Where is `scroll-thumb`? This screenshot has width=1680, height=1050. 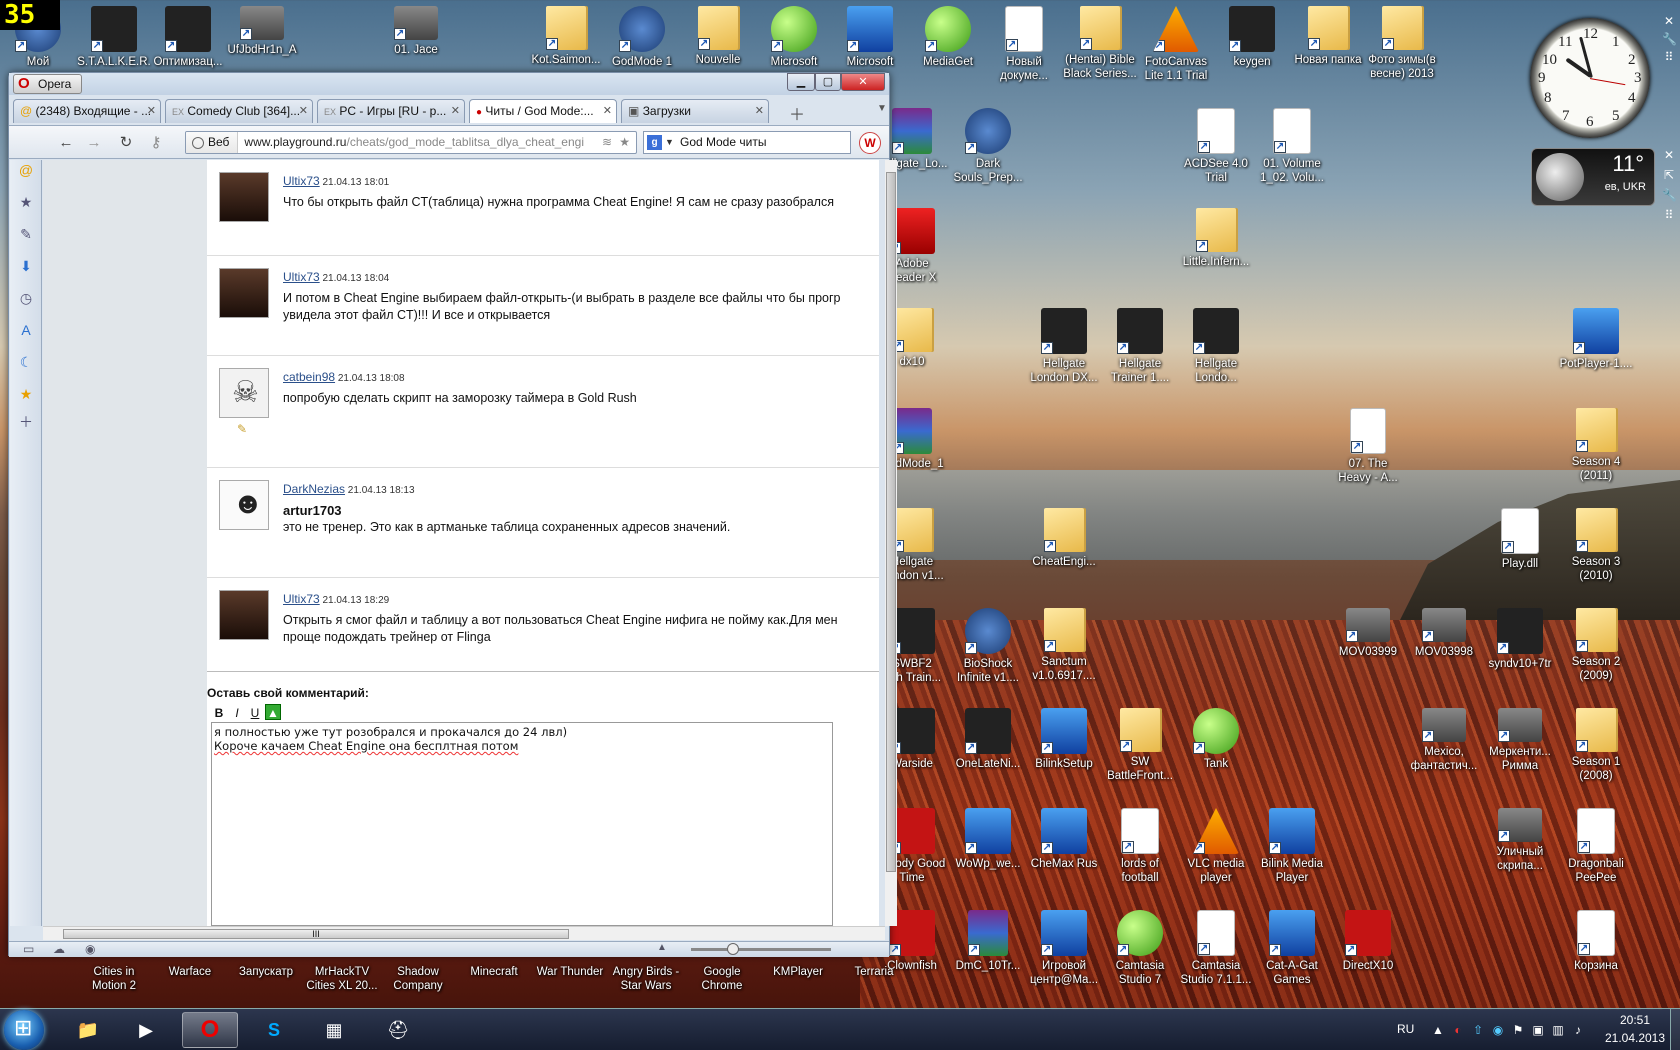 scroll-thumb is located at coordinates (891, 522).